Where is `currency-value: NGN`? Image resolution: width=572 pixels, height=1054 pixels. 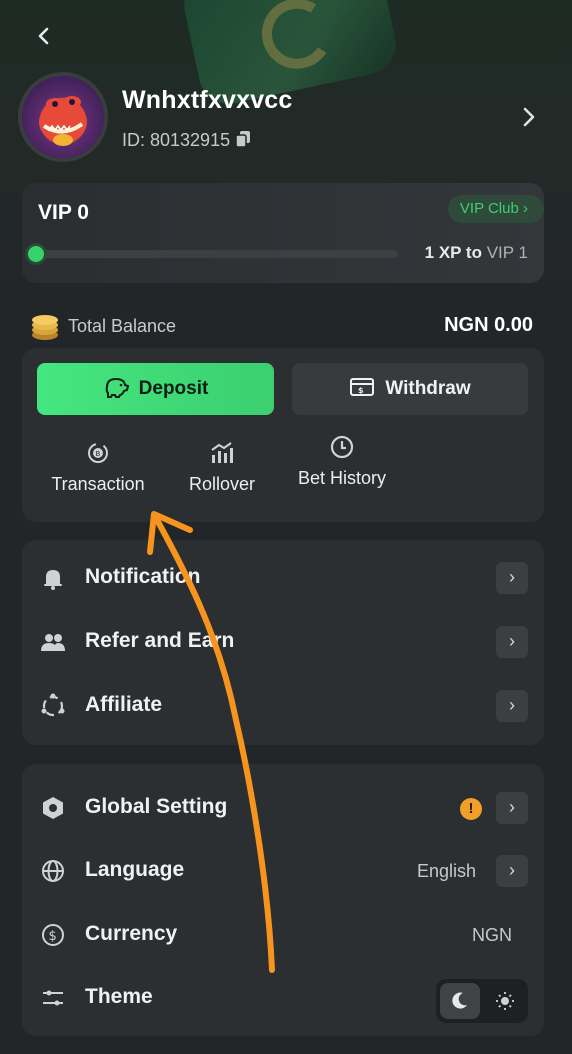 currency-value: NGN is located at coordinates (492, 935).